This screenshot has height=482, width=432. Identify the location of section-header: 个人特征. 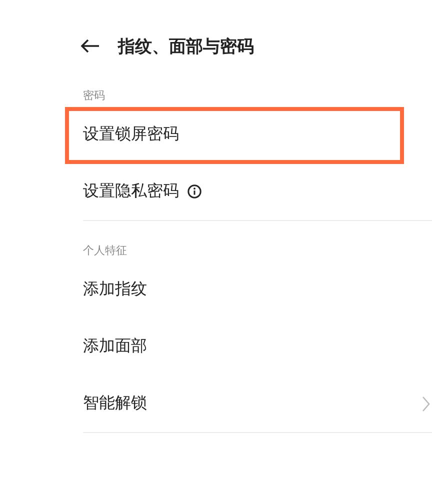
(105, 251).